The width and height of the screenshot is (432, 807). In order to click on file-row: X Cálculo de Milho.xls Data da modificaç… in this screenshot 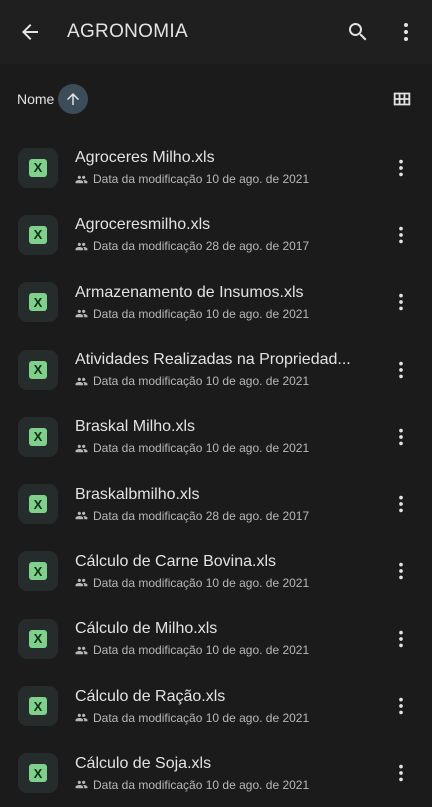, I will do `click(216, 638)`.